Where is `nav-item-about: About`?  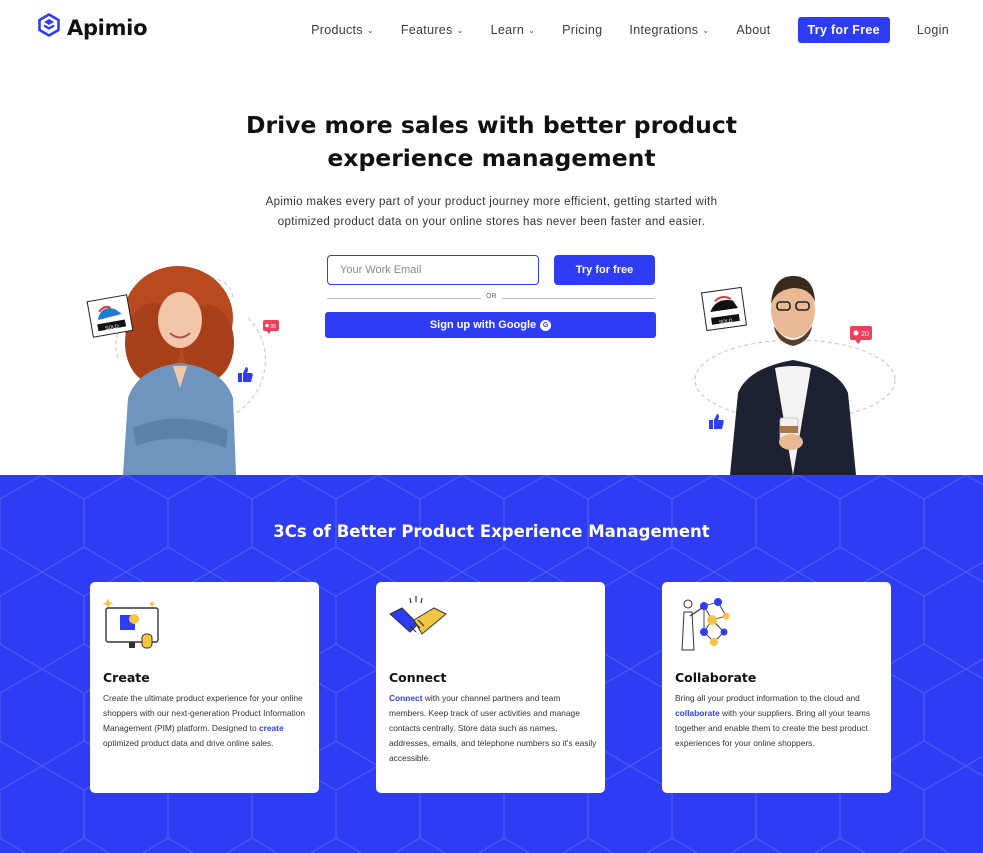 nav-item-about: About is located at coordinates (753, 30).